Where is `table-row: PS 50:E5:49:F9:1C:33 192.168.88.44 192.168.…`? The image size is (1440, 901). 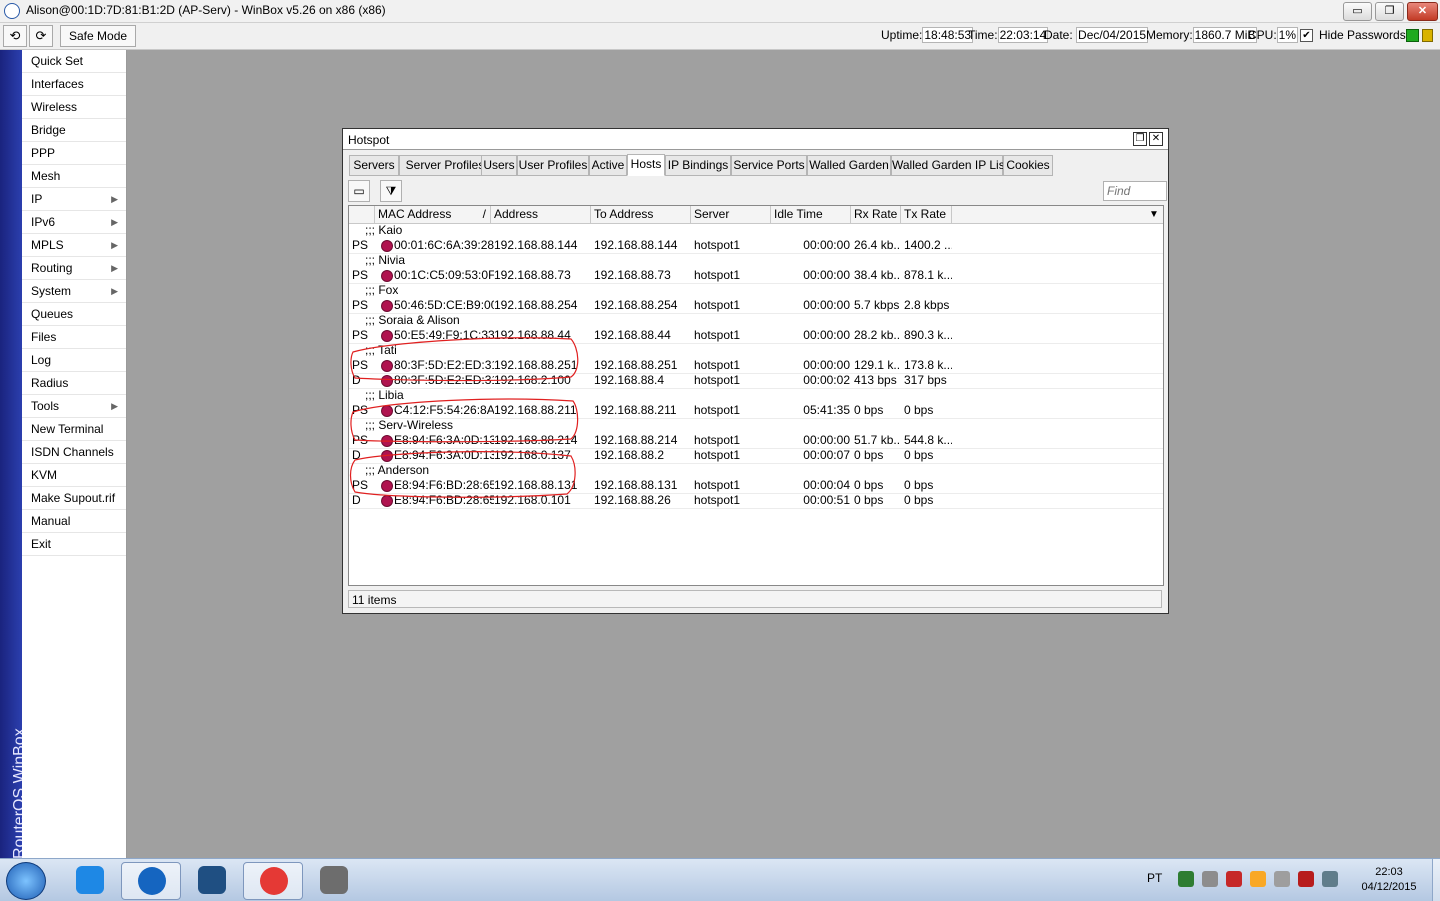 table-row: PS 50:E5:49:F9:1C:33 192.168.88.44 192.168.… is located at coordinates (756, 336).